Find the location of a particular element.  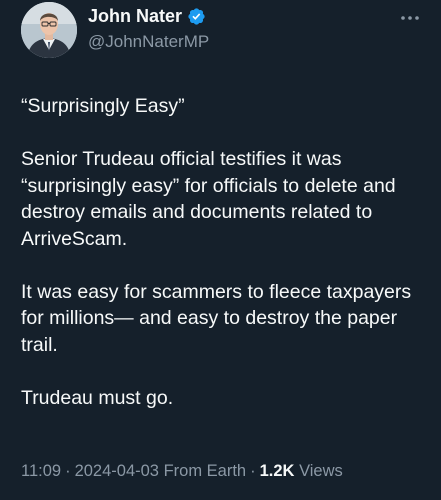

tweet-header: John Nater @JohnNaterMP is located at coordinates (220, 35).